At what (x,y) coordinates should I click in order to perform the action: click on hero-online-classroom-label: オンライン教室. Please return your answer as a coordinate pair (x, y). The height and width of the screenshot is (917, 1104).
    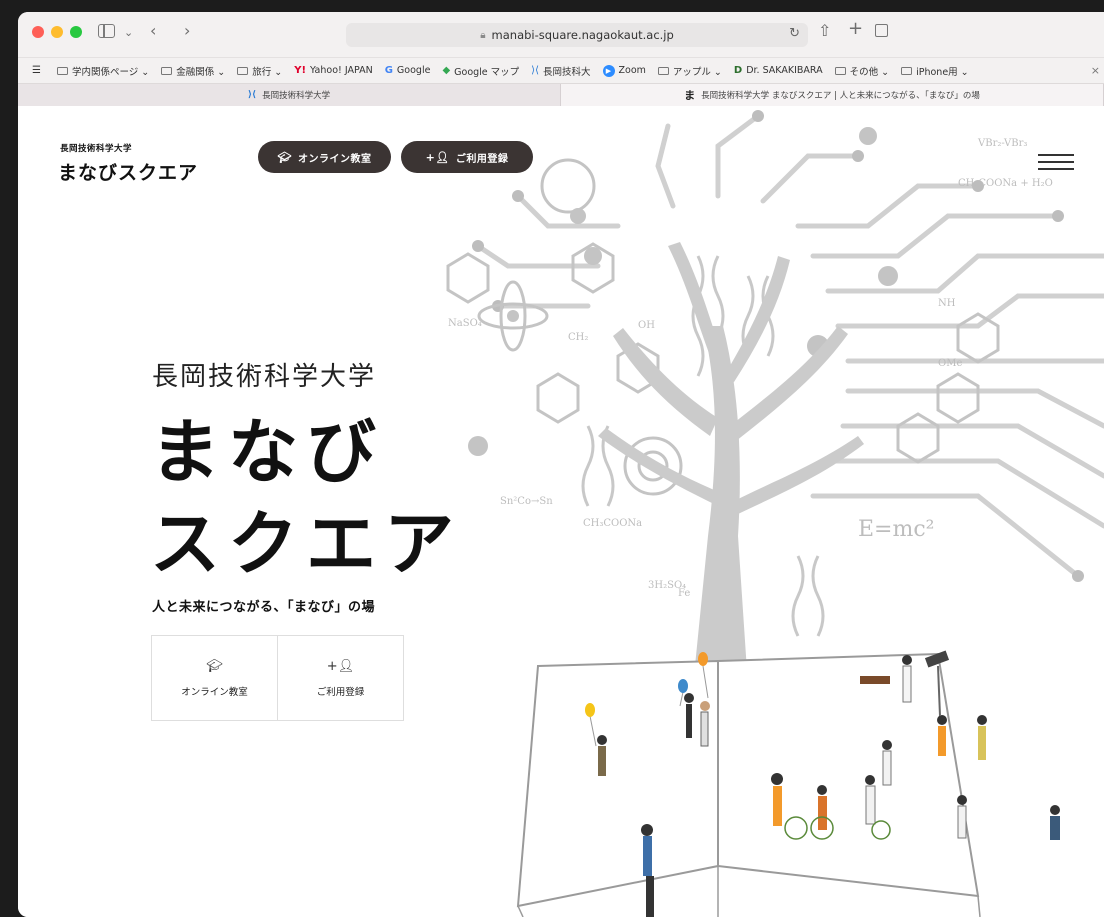
    Looking at the image, I should click on (214, 692).